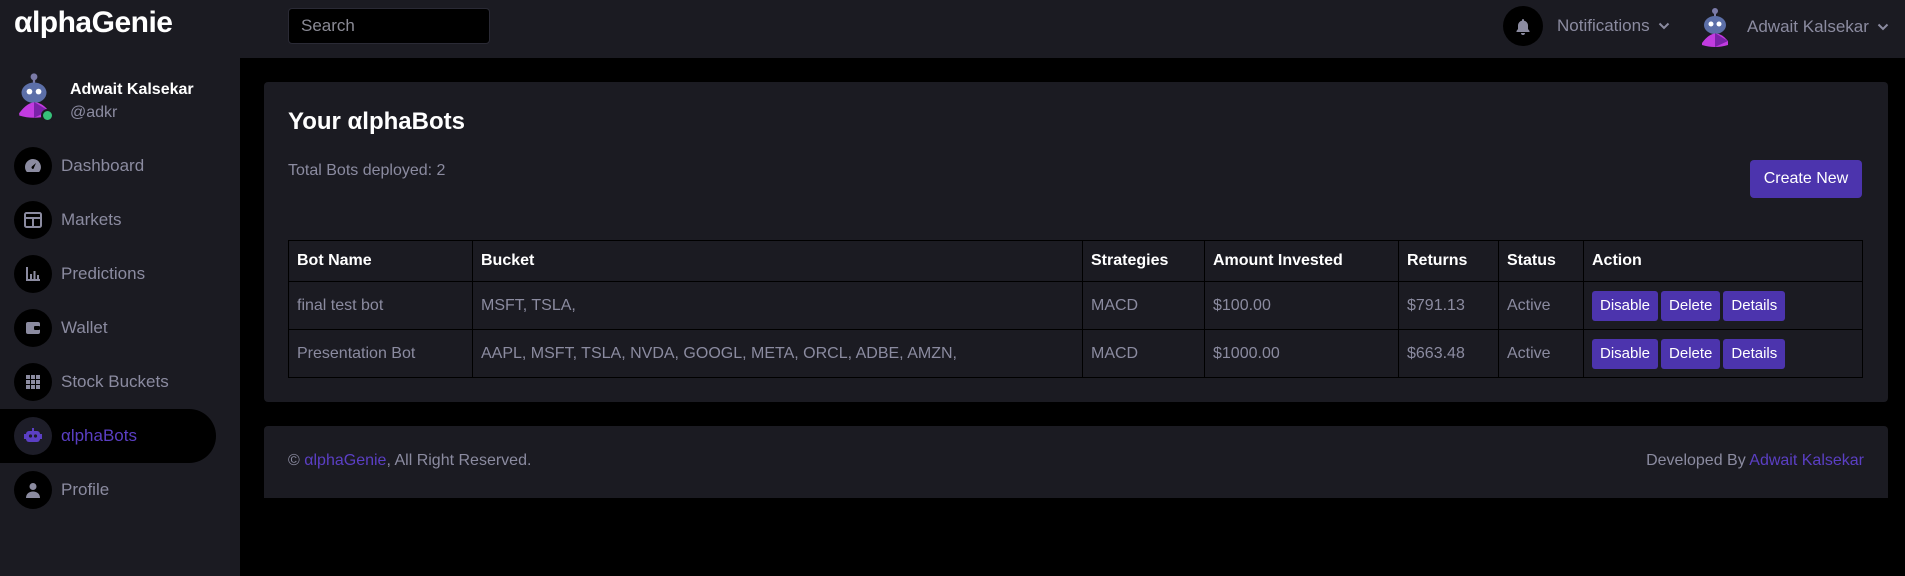 Image resolution: width=1905 pixels, height=576 pixels. I want to click on sidebar-item-alphabots: αlphaBots, so click(108, 436).